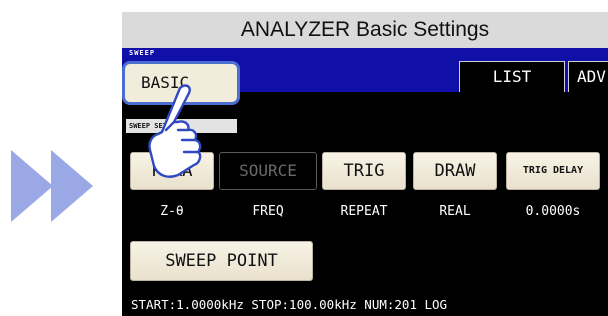 This screenshot has height=316, width=608. I want to click on para-value: Z-θ, so click(172, 211).